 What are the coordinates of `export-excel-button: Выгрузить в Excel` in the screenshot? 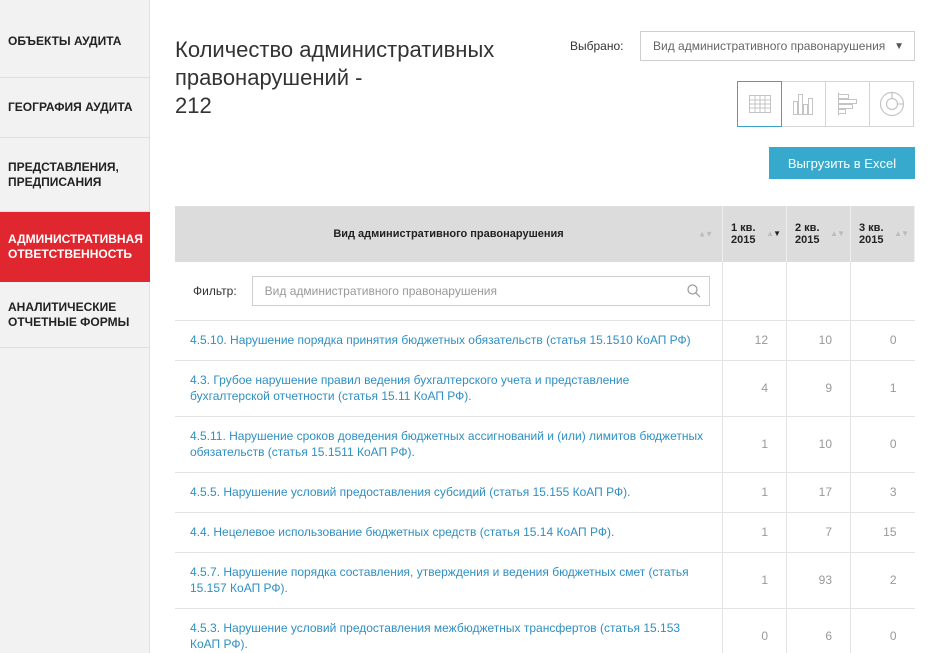 It's located at (842, 163).